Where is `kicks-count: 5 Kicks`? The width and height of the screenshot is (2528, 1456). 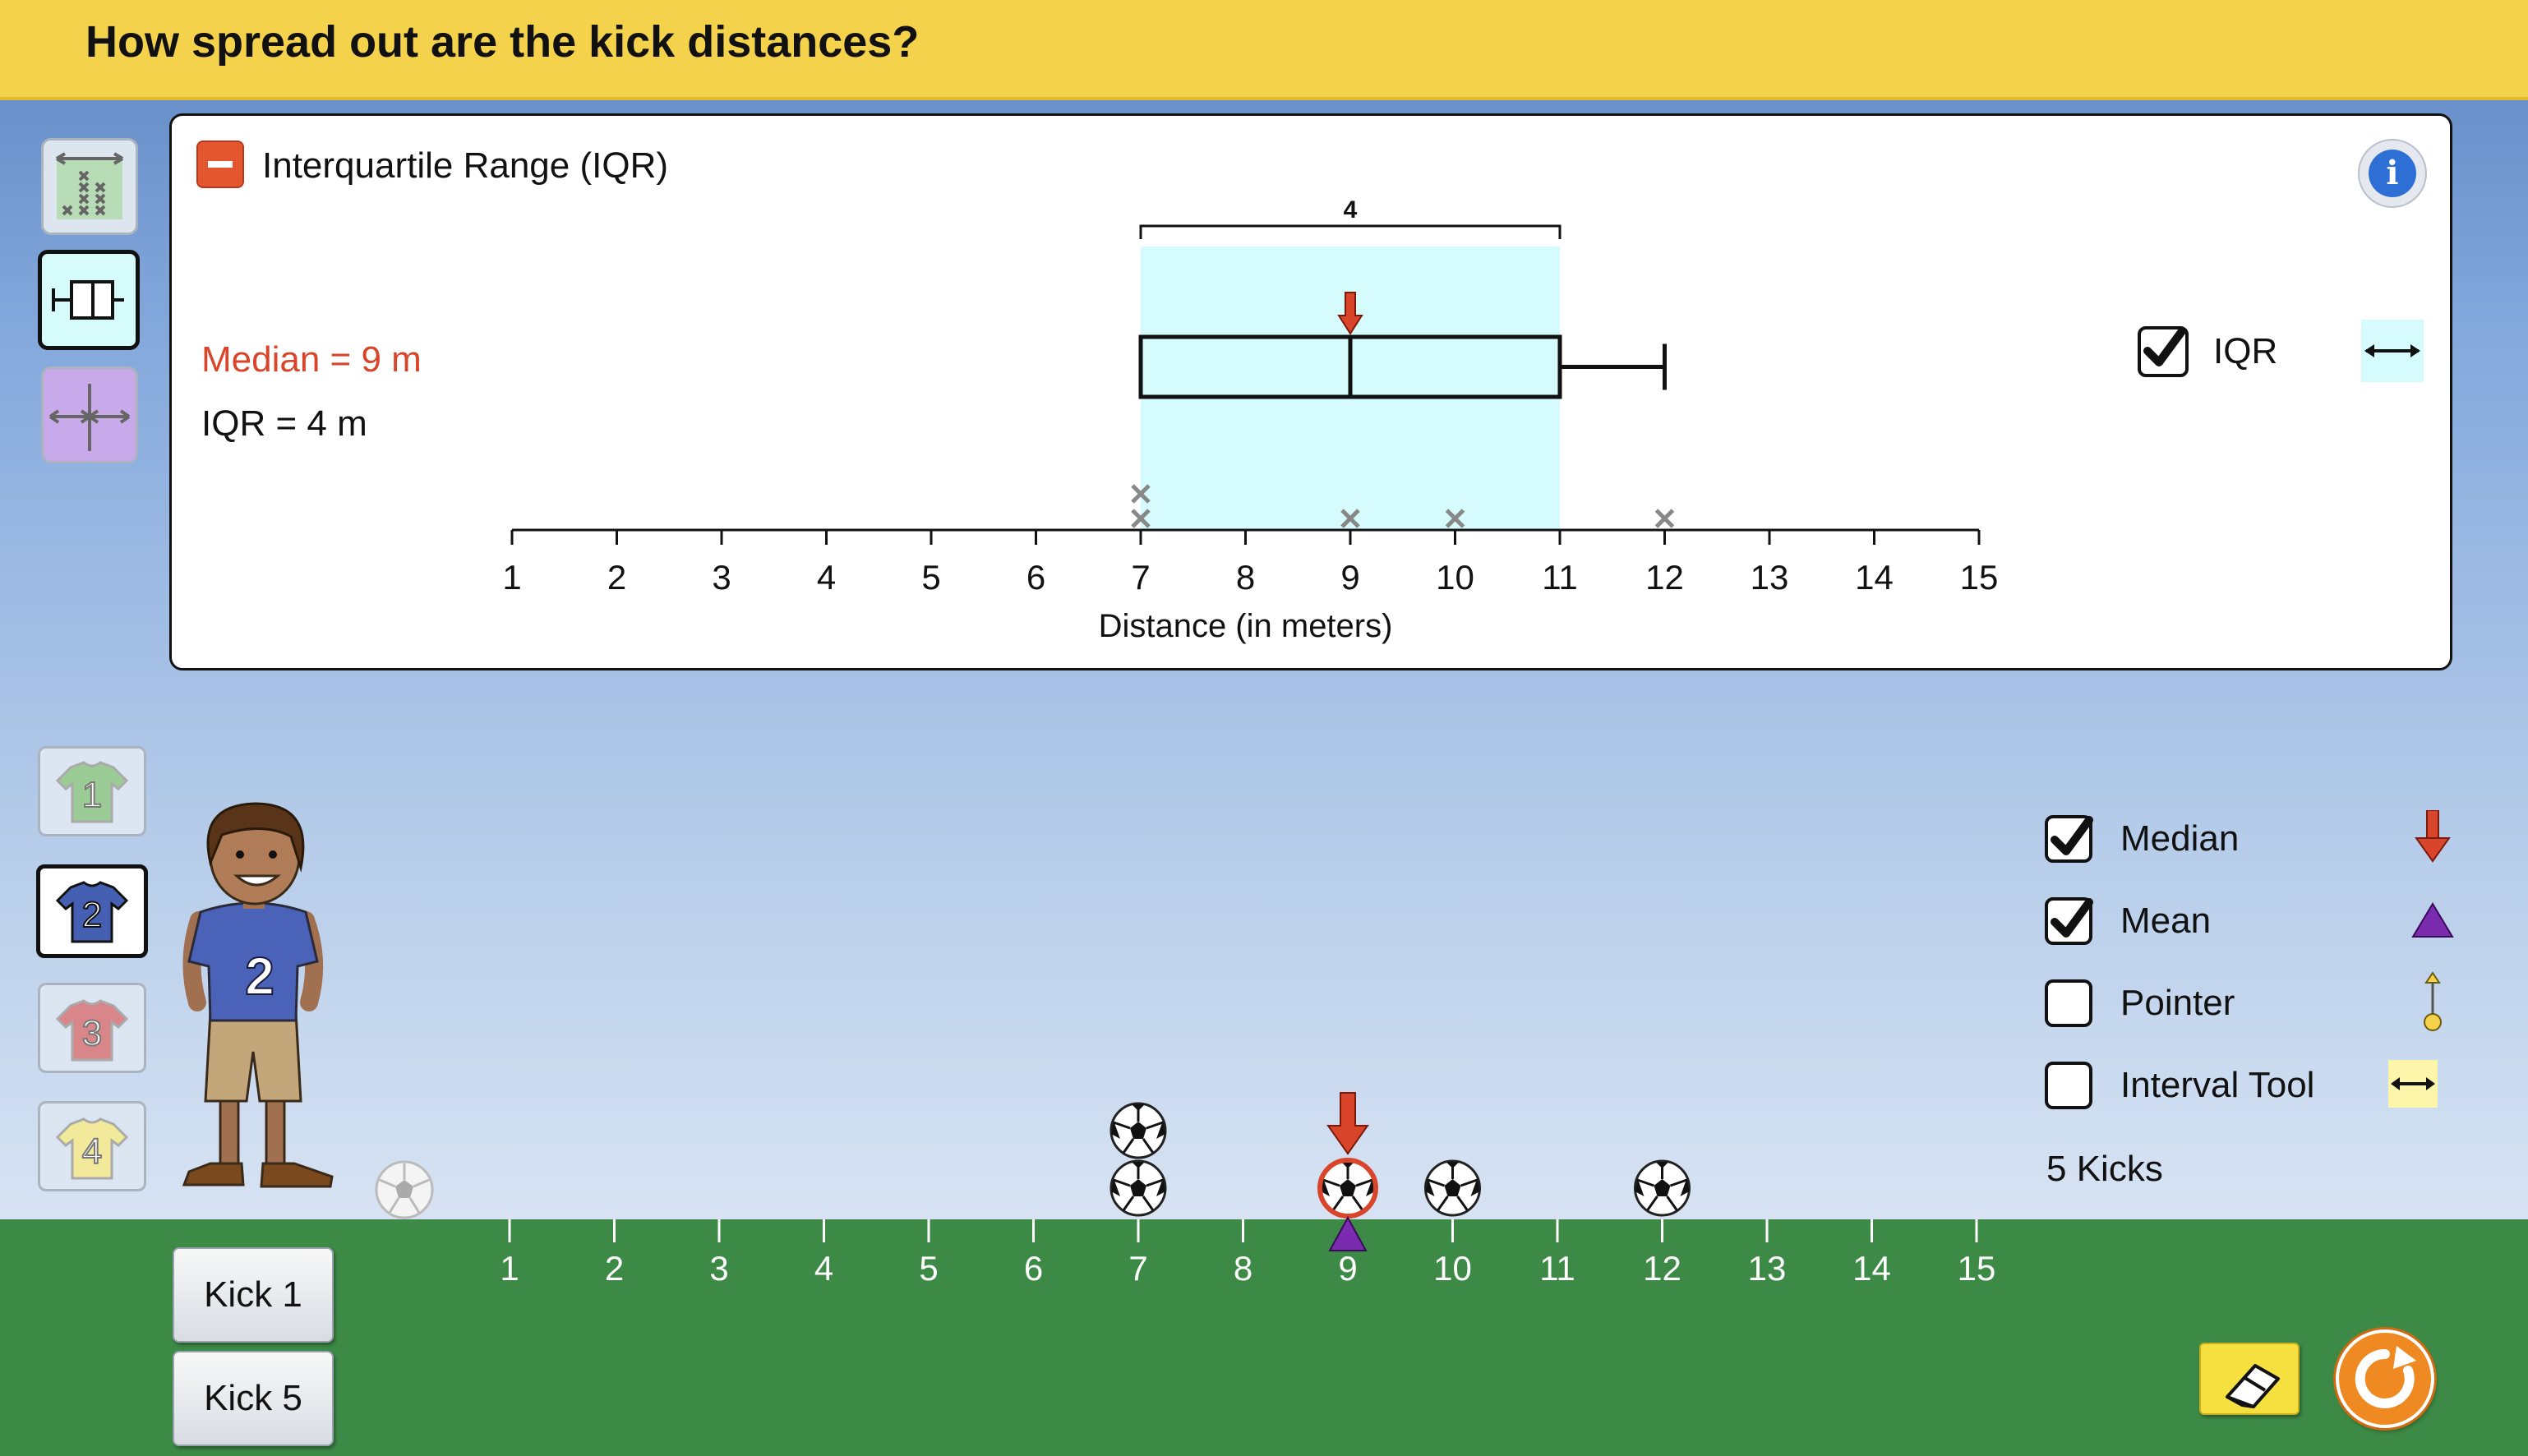
kicks-count: 5 Kicks is located at coordinates (2104, 1169).